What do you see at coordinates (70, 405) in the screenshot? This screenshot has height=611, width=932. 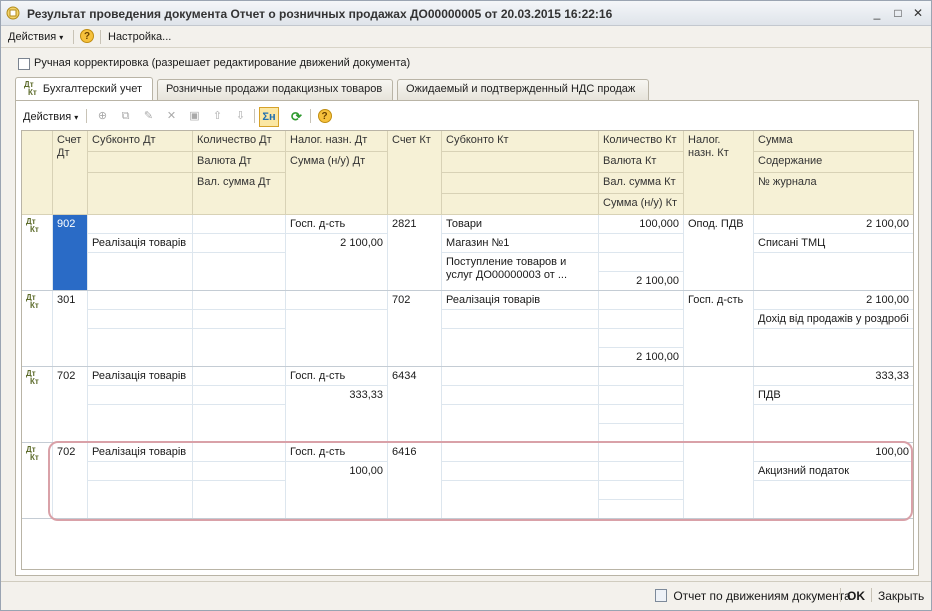 I see `account-dt-cell: 702` at bounding box center [70, 405].